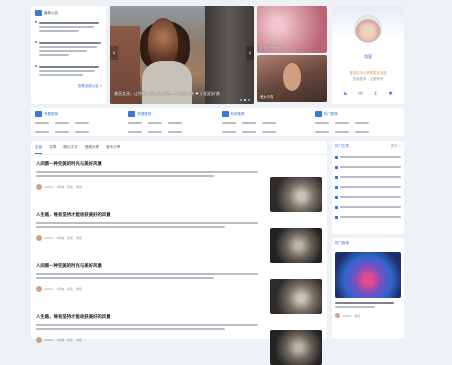 Image resolution: width=452 pixels, height=365 pixels. What do you see at coordinates (357, 122) in the screenshot?
I see `quick-col: 热门推荐` at bounding box center [357, 122].